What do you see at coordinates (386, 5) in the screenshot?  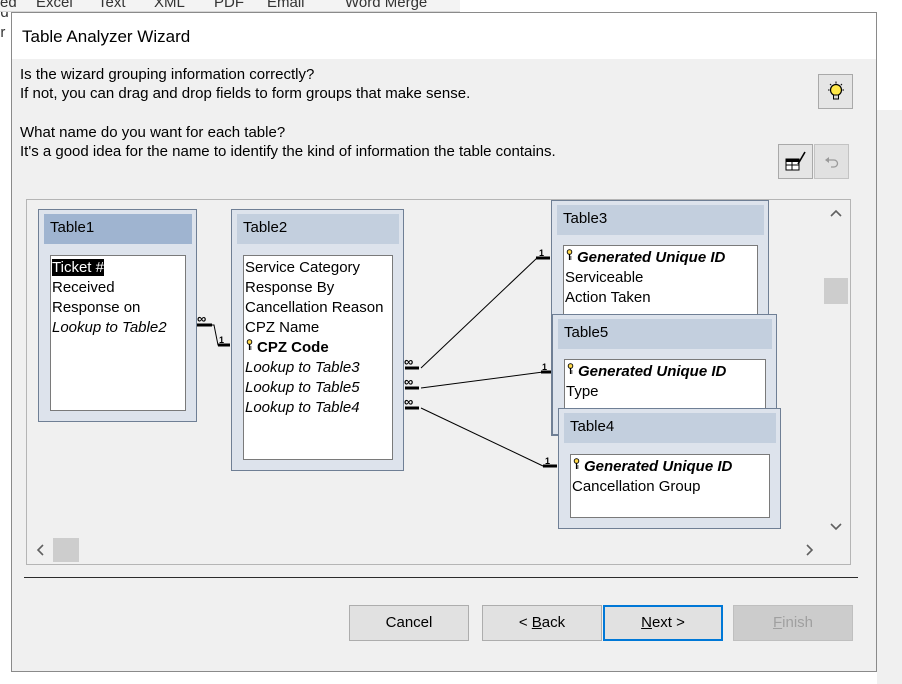 I see `ribbon-item-word-merge: Word Merge` at bounding box center [386, 5].